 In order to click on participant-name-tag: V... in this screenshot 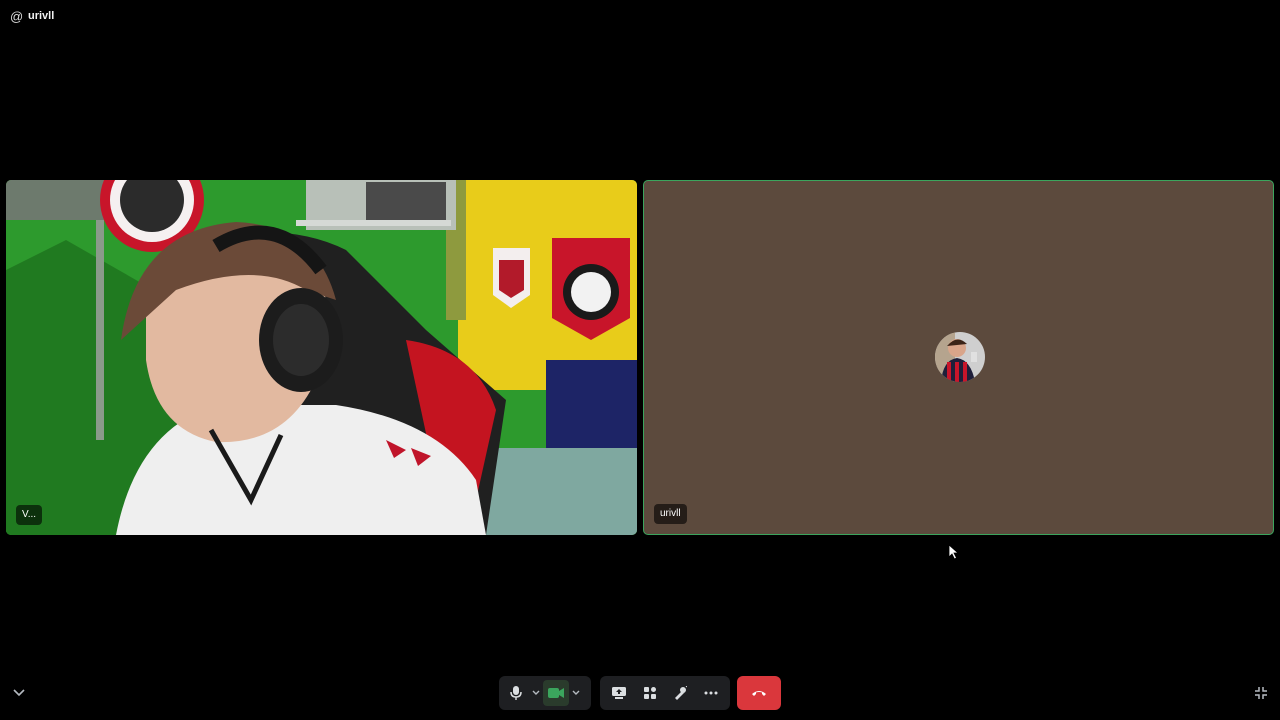, I will do `click(29, 515)`.